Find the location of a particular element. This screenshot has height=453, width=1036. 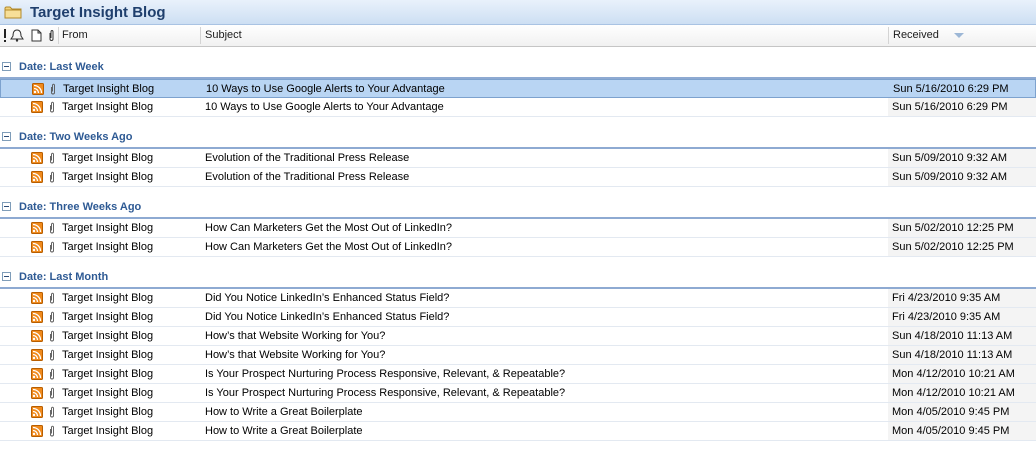

group-header: Date: Two Weeks Ago is located at coordinates (518, 139).